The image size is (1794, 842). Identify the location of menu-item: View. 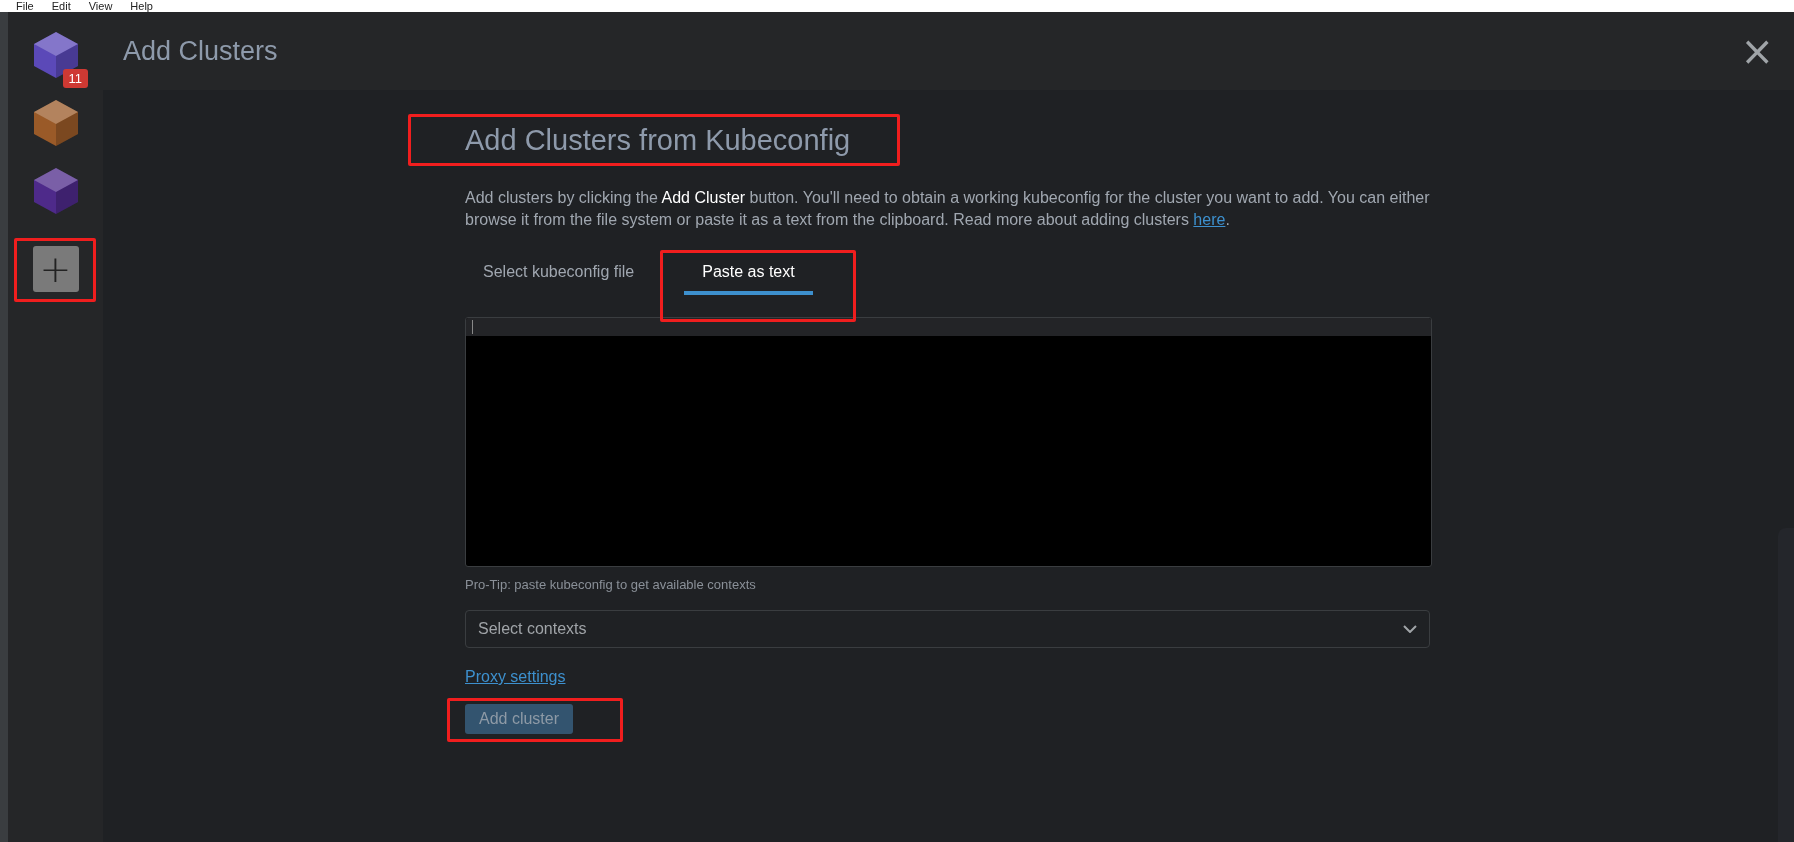
(100, 6).